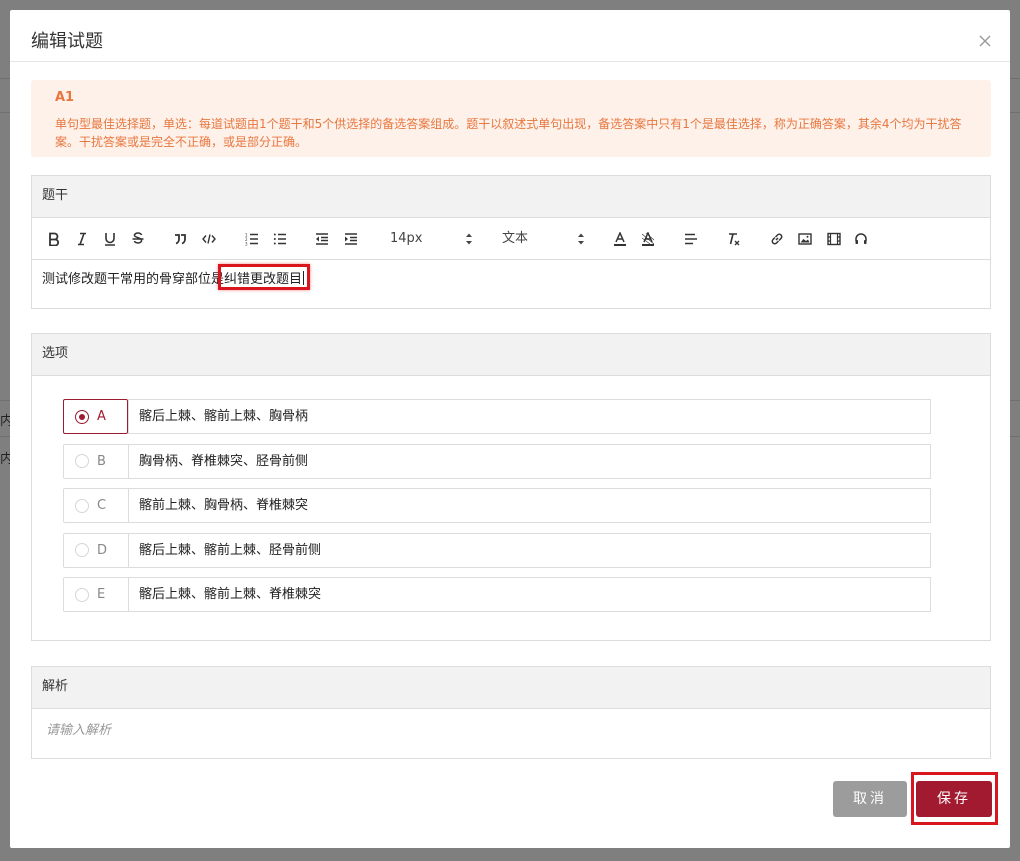  I want to click on code-icon, so click(209, 239).